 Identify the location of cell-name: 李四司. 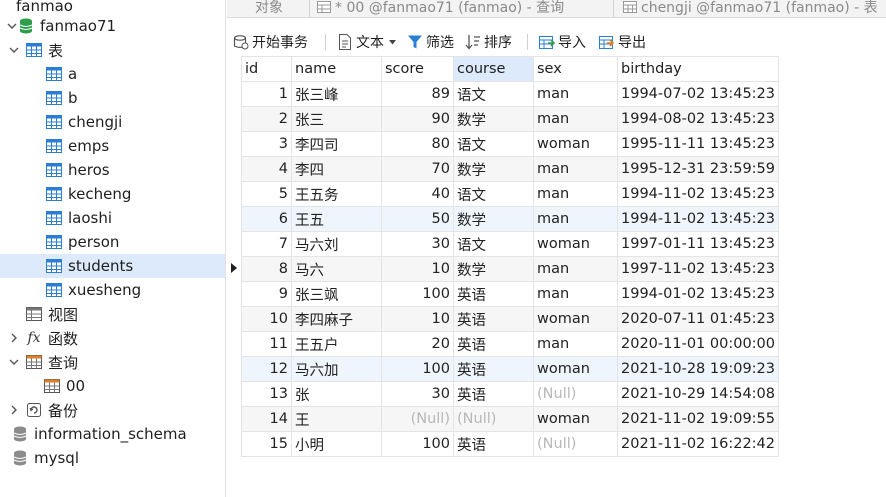
(336, 144).